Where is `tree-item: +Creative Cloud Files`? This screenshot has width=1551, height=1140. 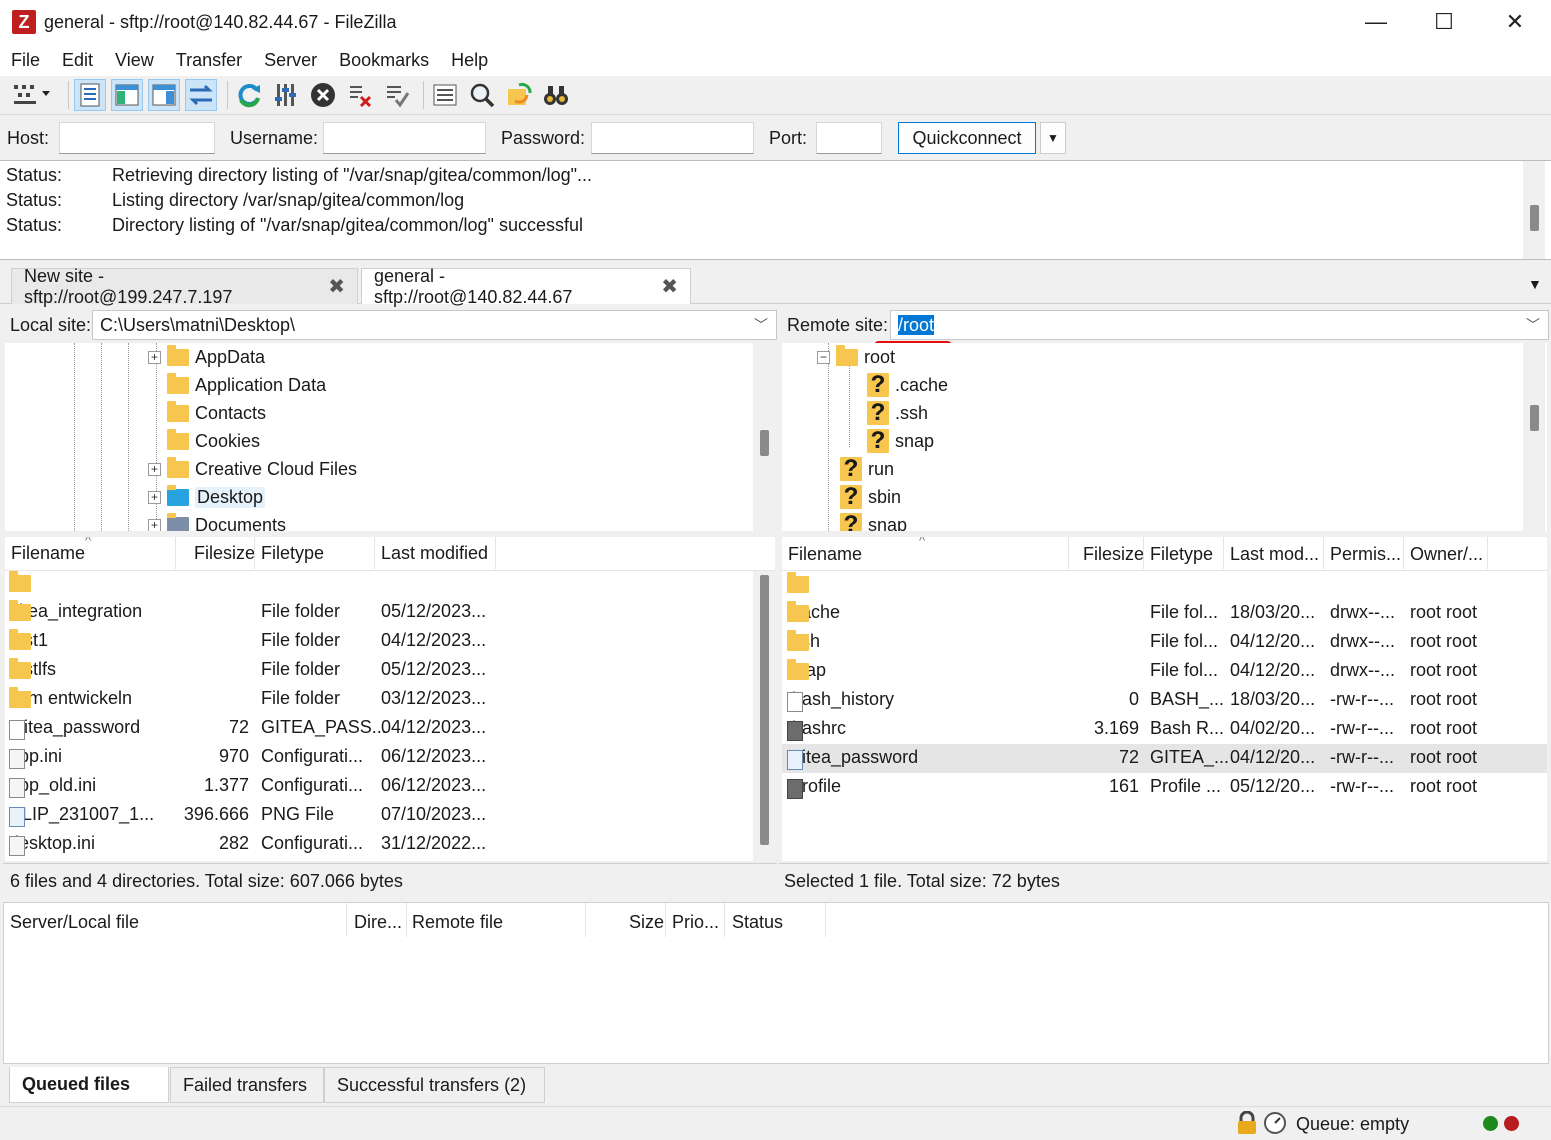
tree-item: +Creative Cloud Files is located at coordinates (252, 469).